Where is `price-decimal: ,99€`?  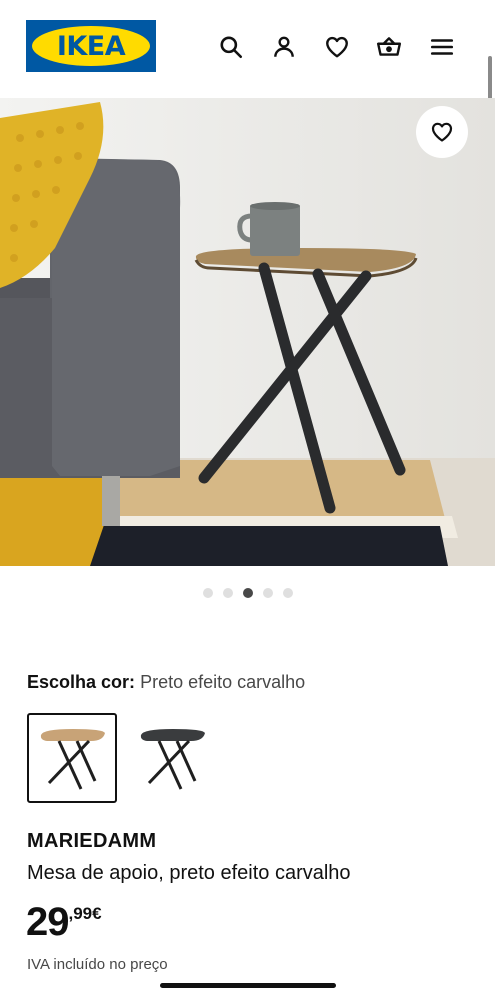
price-decimal: ,99€ is located at coordinates (85, 913).